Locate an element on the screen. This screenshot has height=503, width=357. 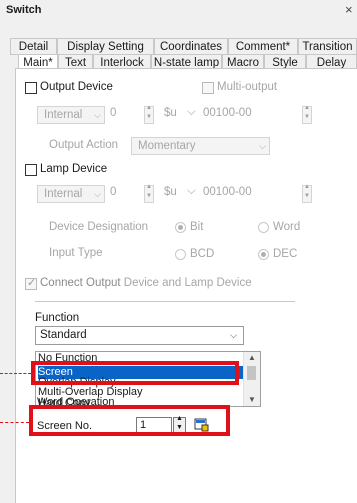
designation-bit-radio is located at coordinates (180, 227).